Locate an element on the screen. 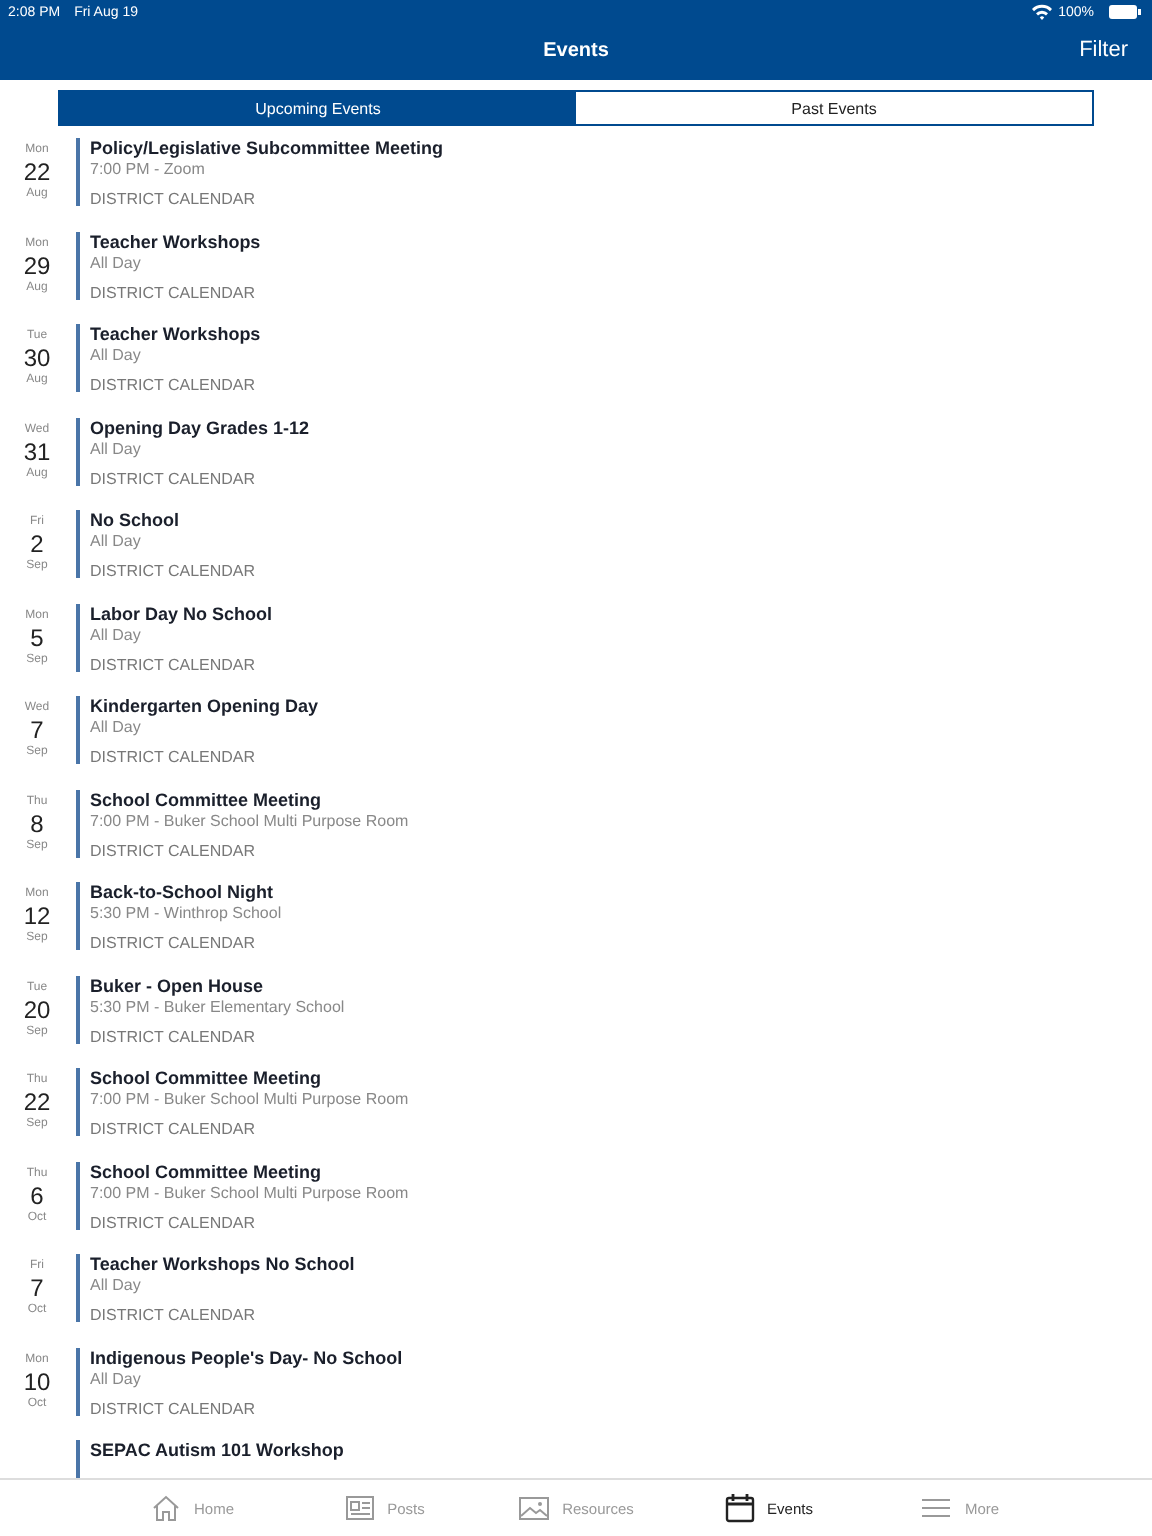 The height and width of the screenshot is (1536, 1152). event-title: Labor Day No School is located at coordinates (181, 614).